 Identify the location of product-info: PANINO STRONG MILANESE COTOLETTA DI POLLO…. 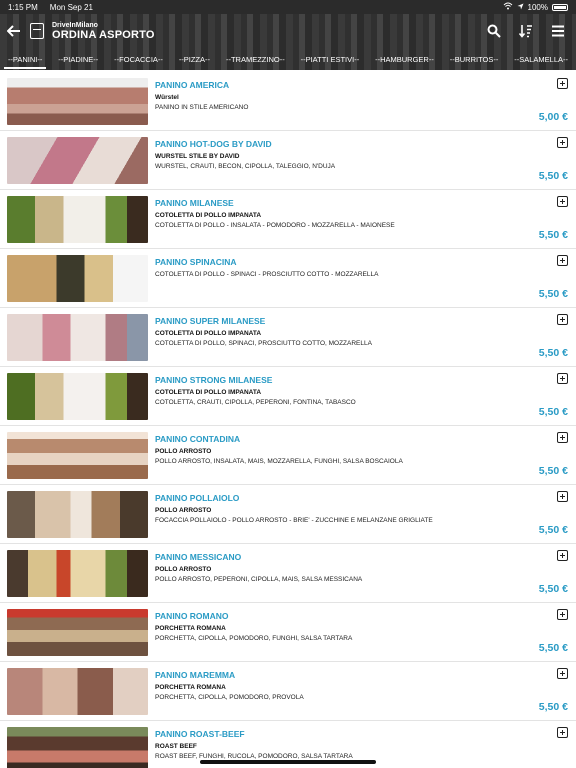
(345, 390).